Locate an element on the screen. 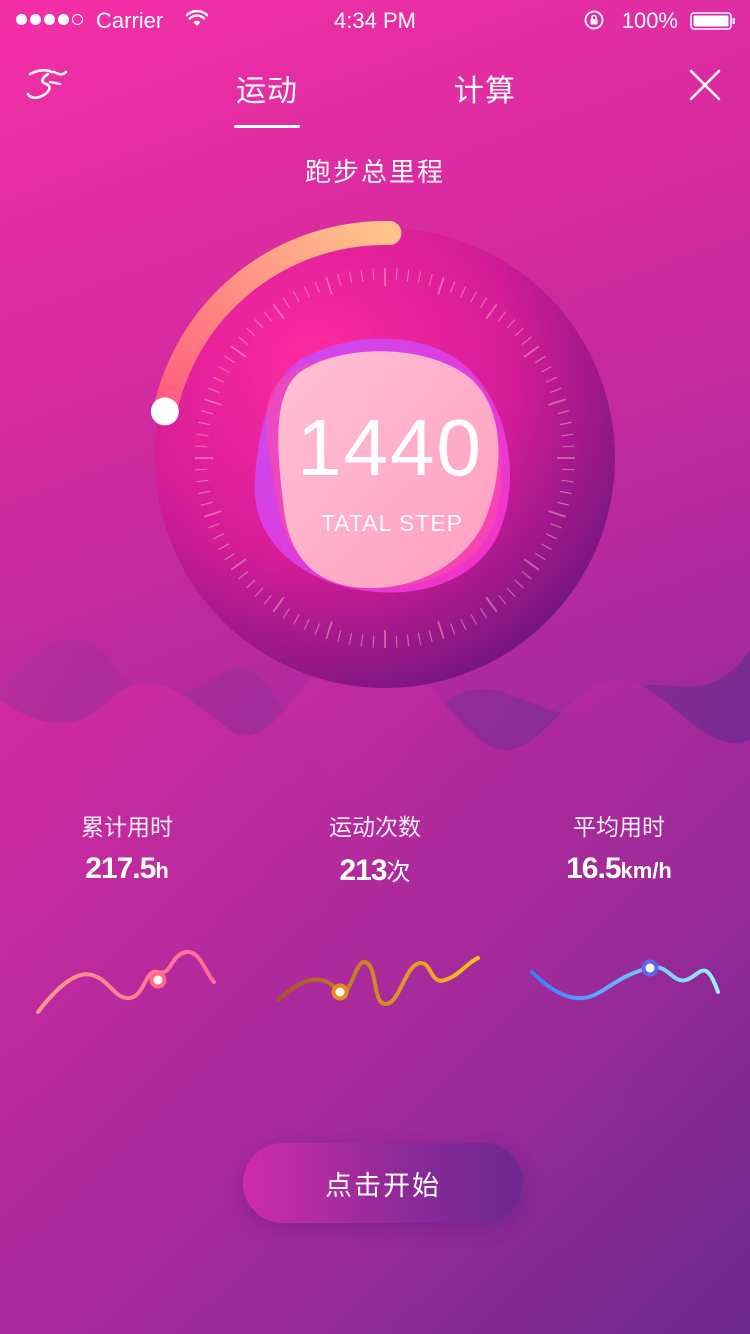  trend-line-average is located at coordinates (625, 982).